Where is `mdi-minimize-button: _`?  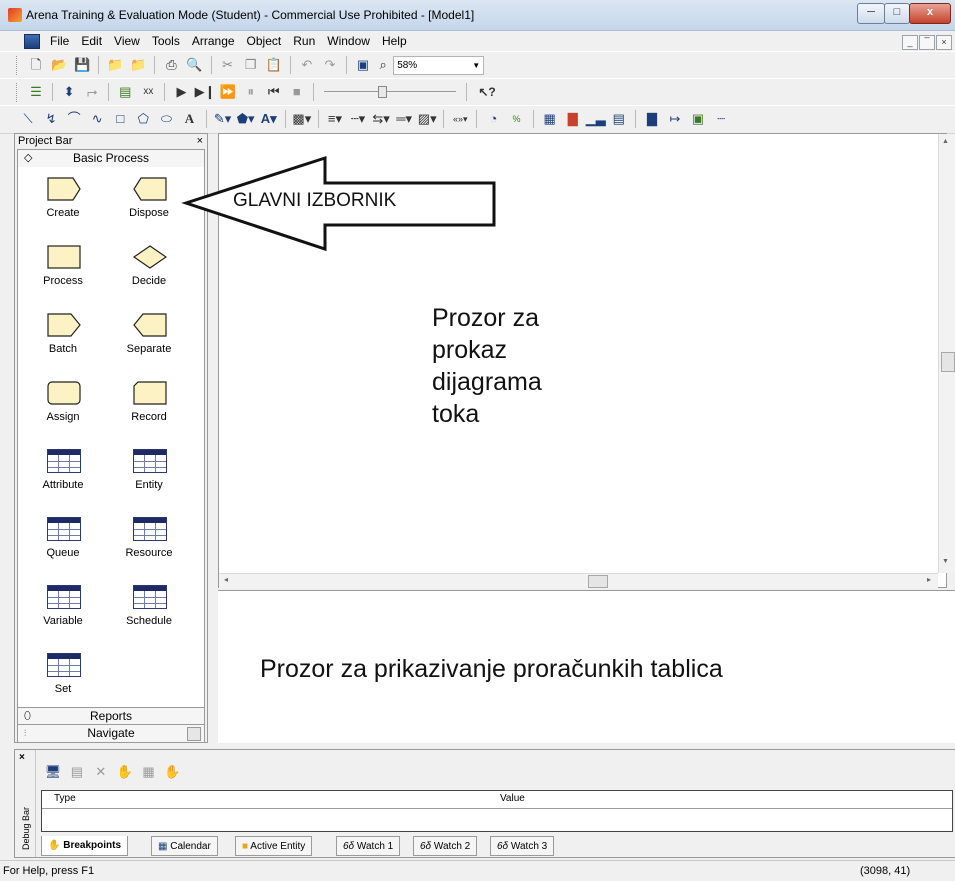
mdi-minimize-button: _ is located at coordinates (910, 42).